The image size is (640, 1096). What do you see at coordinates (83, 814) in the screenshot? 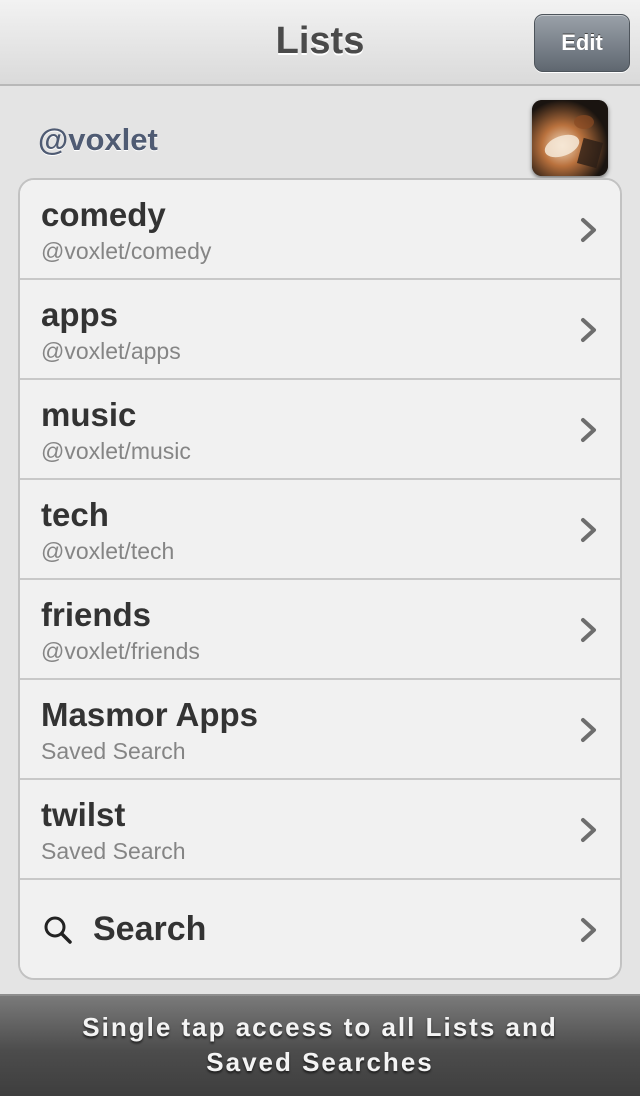
I see `list-title: twilst` at bounding box center [83, 814].